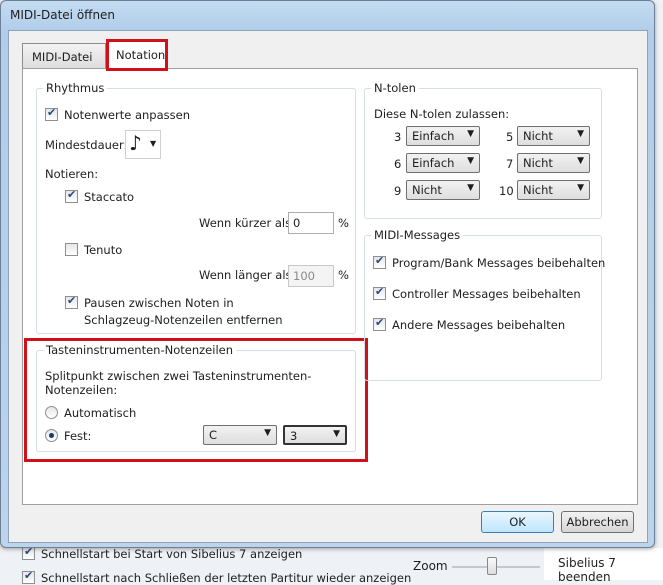 The height and width of the screenshot is (585, 663). What do you see at coordinates (99, 196) in the screenshot?
I see `checkbox-staccato: Staccato` at bounding box center [99, 196].